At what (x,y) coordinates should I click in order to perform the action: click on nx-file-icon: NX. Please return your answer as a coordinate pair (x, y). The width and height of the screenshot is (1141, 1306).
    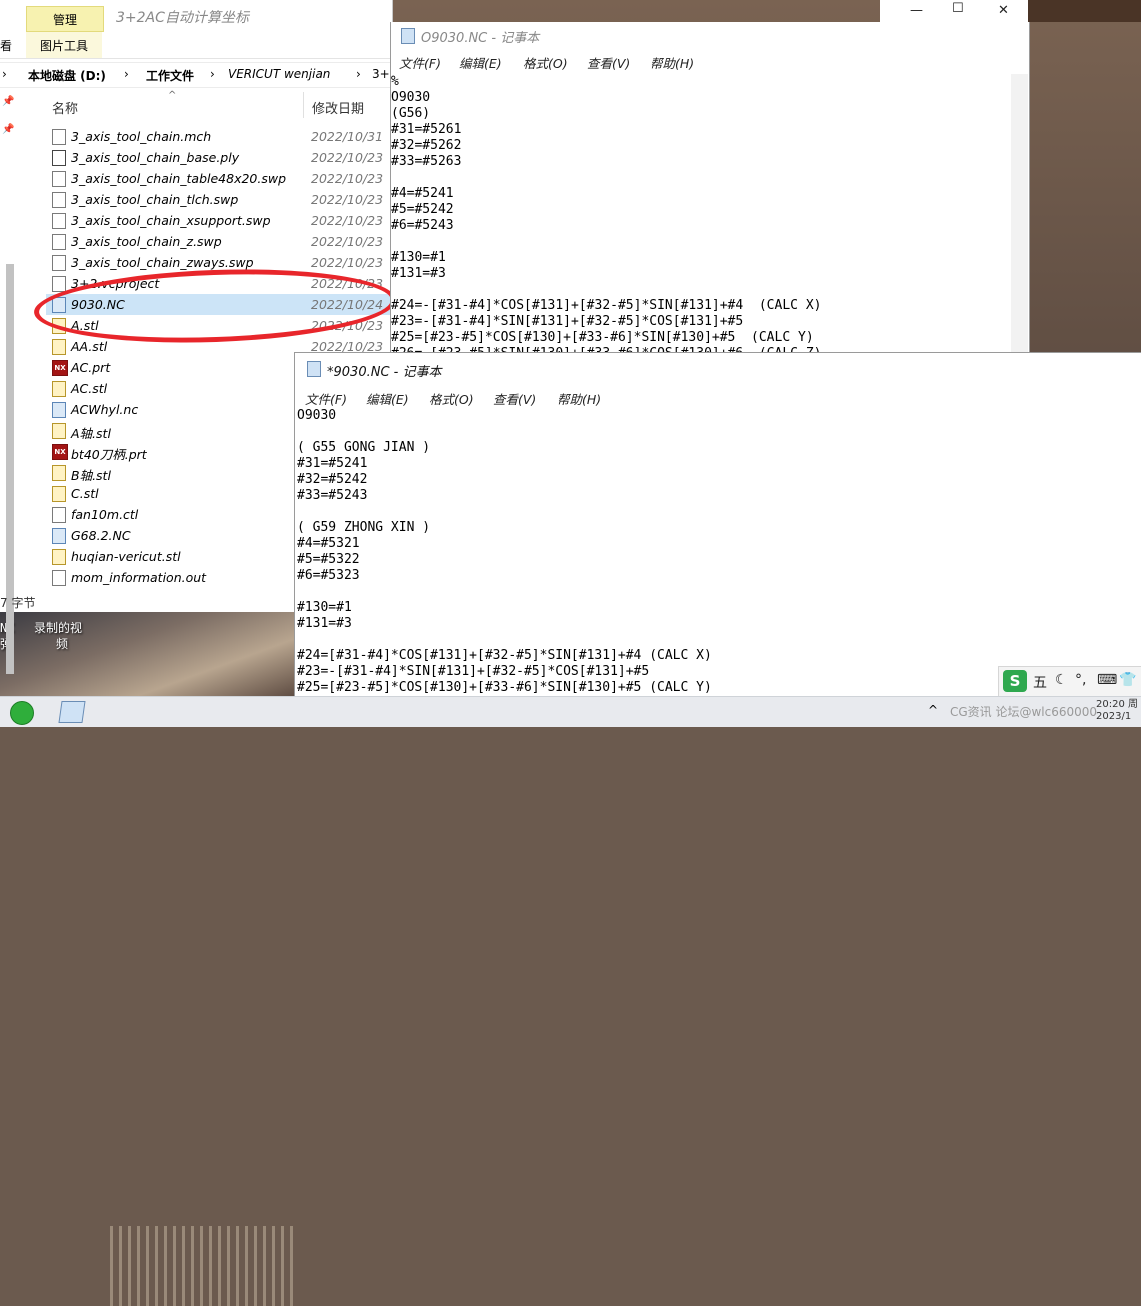
    Looking at the image, I should click on (60, 368).